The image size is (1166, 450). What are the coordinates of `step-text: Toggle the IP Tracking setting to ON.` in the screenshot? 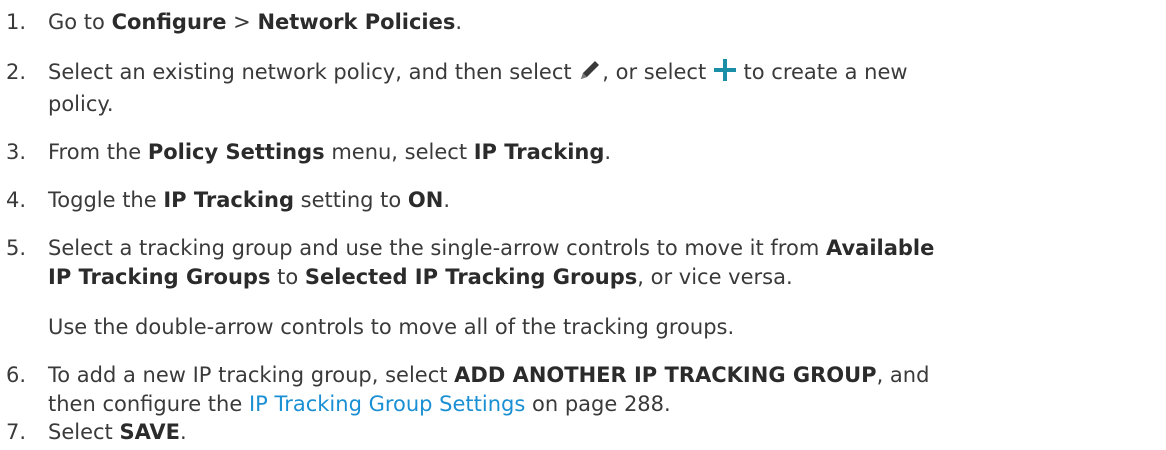 It's located at (604, 200).